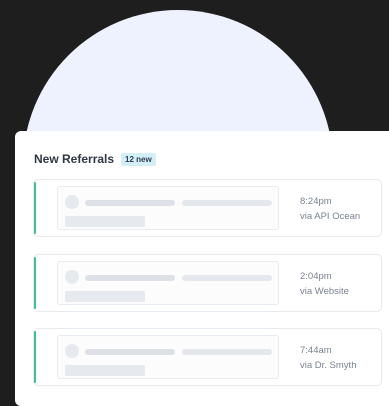 The height and width of the screenshot is (406, 389). Describe the element at coordinates (330, 209) in the screenshot. I see `referral-meta: 8:24pm via API Ocean` at that location.